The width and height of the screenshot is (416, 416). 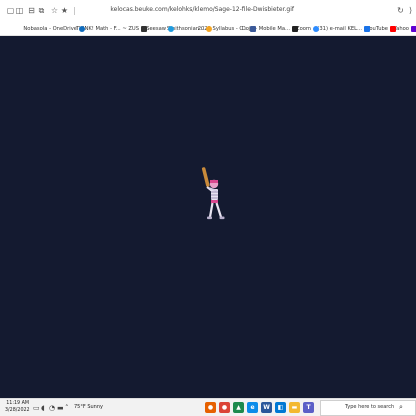 What do you see at coordinates (10, 10) in the screenshot?
I see `window-icon: ▢` at bounding box center [10, 10].